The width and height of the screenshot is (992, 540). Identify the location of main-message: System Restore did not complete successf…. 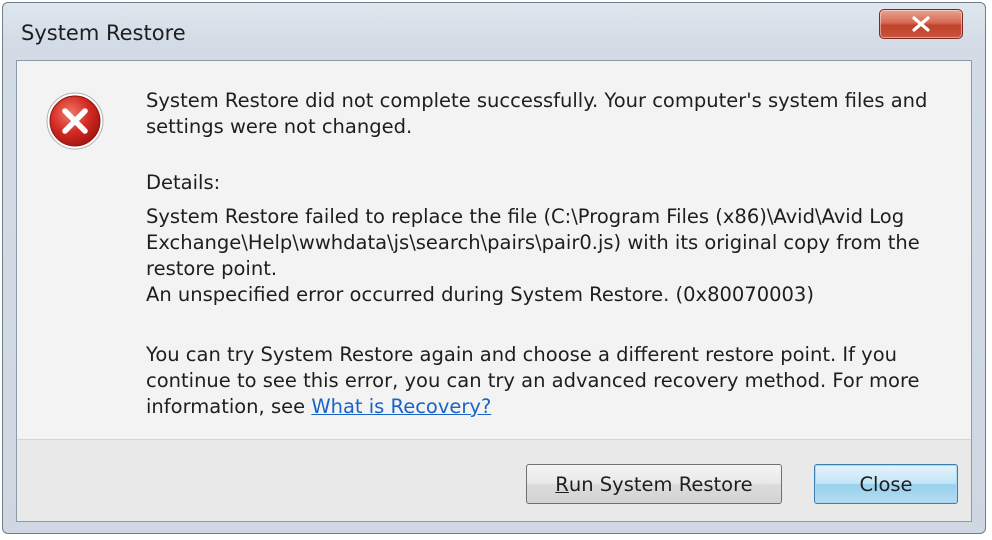
(537, 113).